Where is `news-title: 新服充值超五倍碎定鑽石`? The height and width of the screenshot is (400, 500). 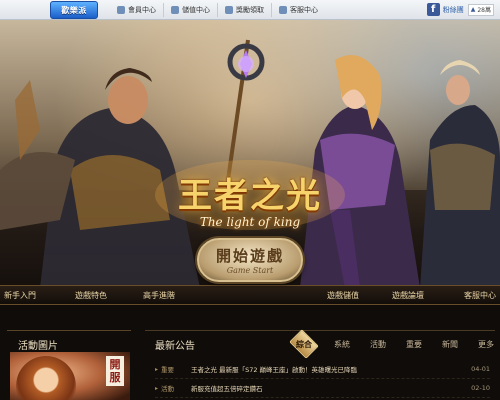 news-title: 新服充值超五倍碎定鑽石 is located at coordinates (227, 389).